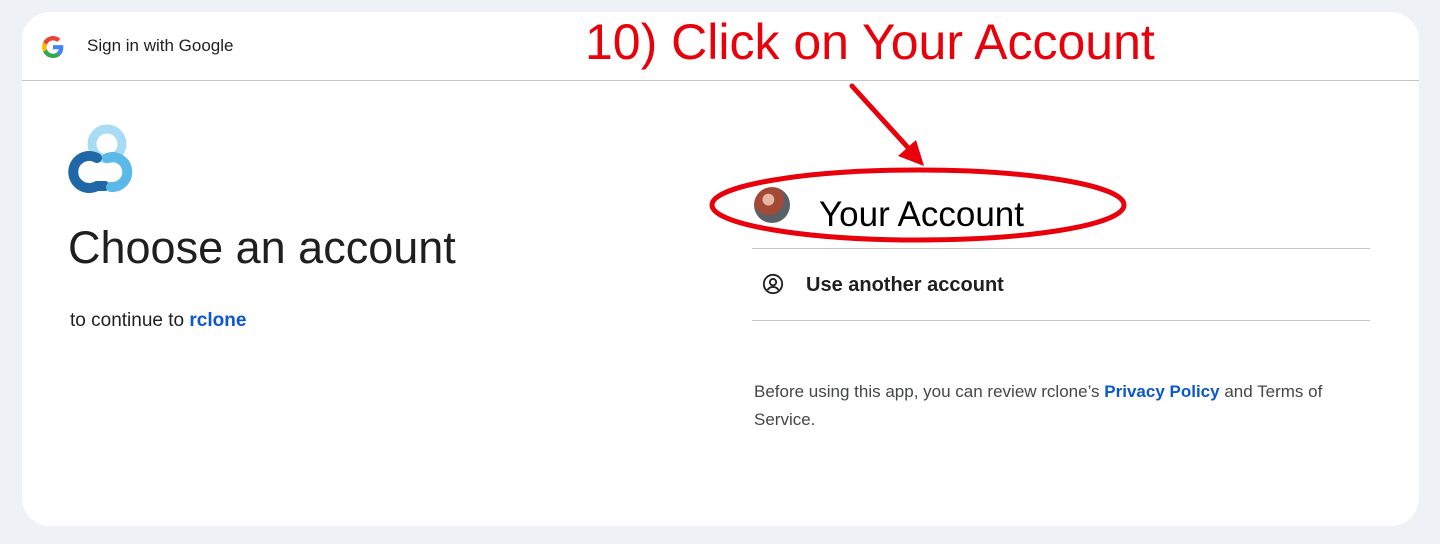  I want to click on subtitle: to continue to rclone, so click(158, 321).